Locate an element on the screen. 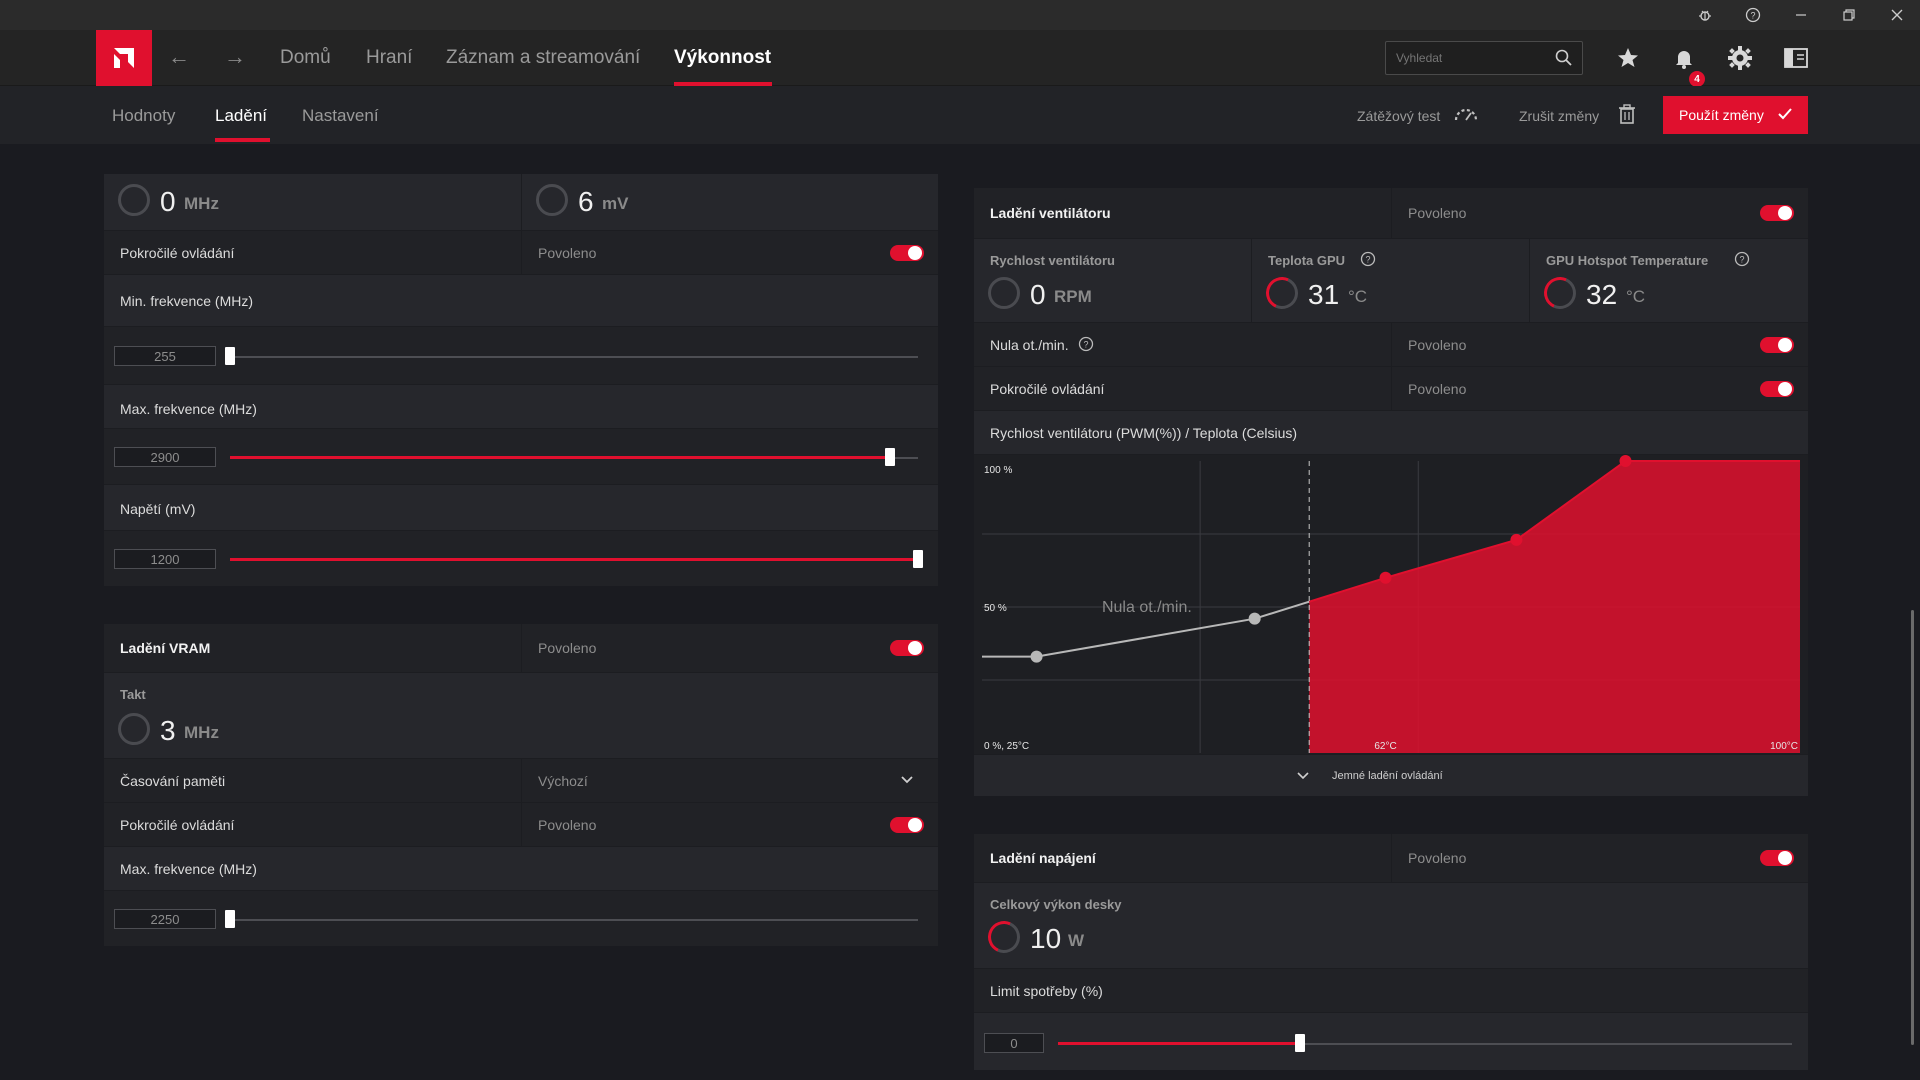  vram-clock-value: 3 is located at coordinates (168, 730).